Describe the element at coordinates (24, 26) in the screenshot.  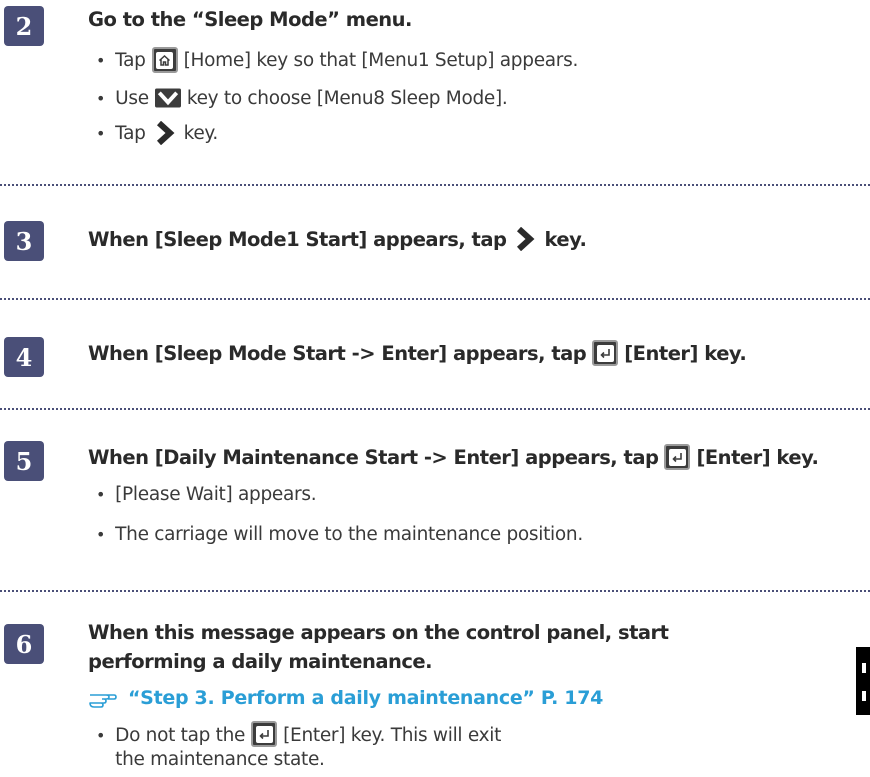
I see `step-number-badge: 2` at that location.